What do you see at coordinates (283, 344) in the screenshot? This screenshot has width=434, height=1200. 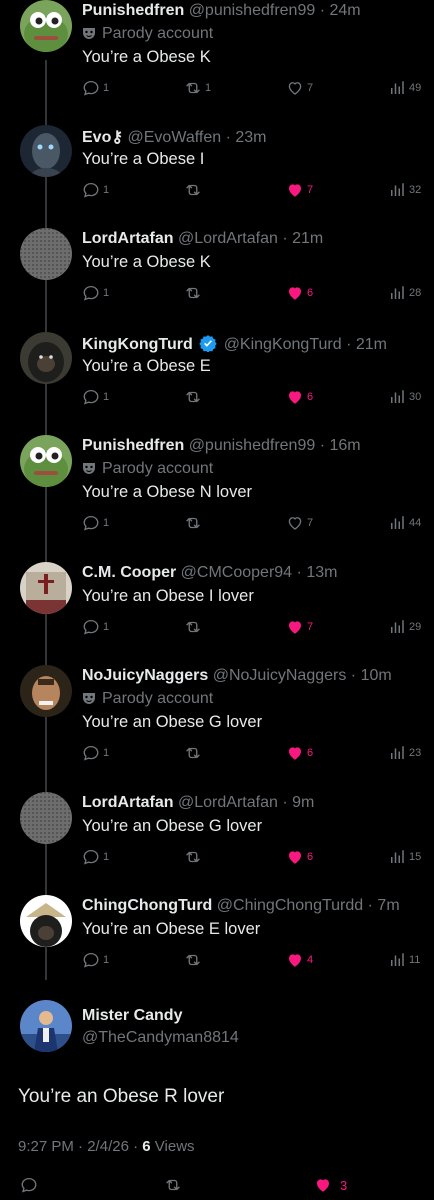 I see `handle: @KingKongTurd` at bounding box center [283, 344].